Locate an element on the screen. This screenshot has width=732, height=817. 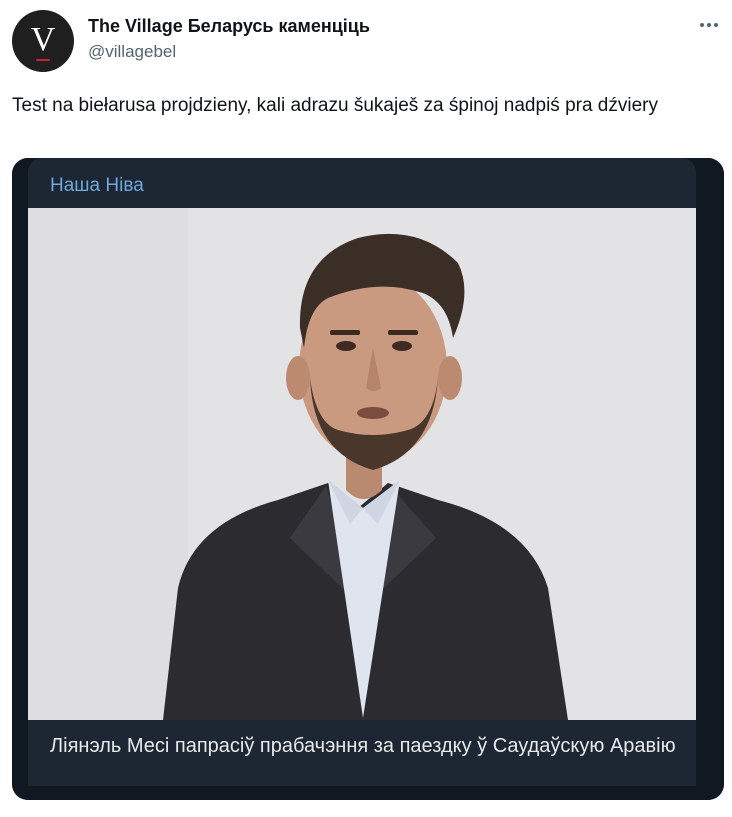
more-horizontal-icon is located at coordinates (709, 25).